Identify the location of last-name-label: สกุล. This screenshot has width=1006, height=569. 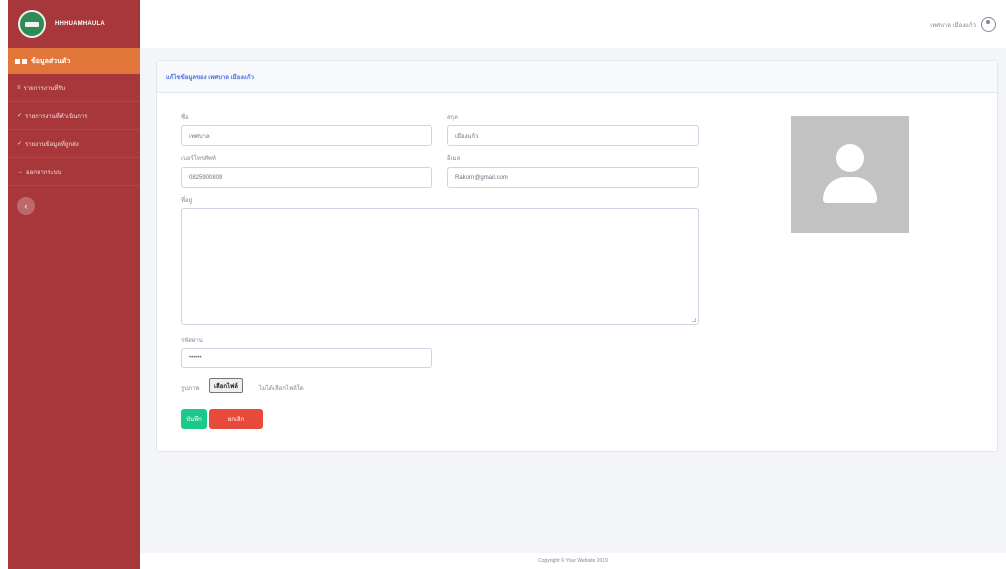
(452, 118).